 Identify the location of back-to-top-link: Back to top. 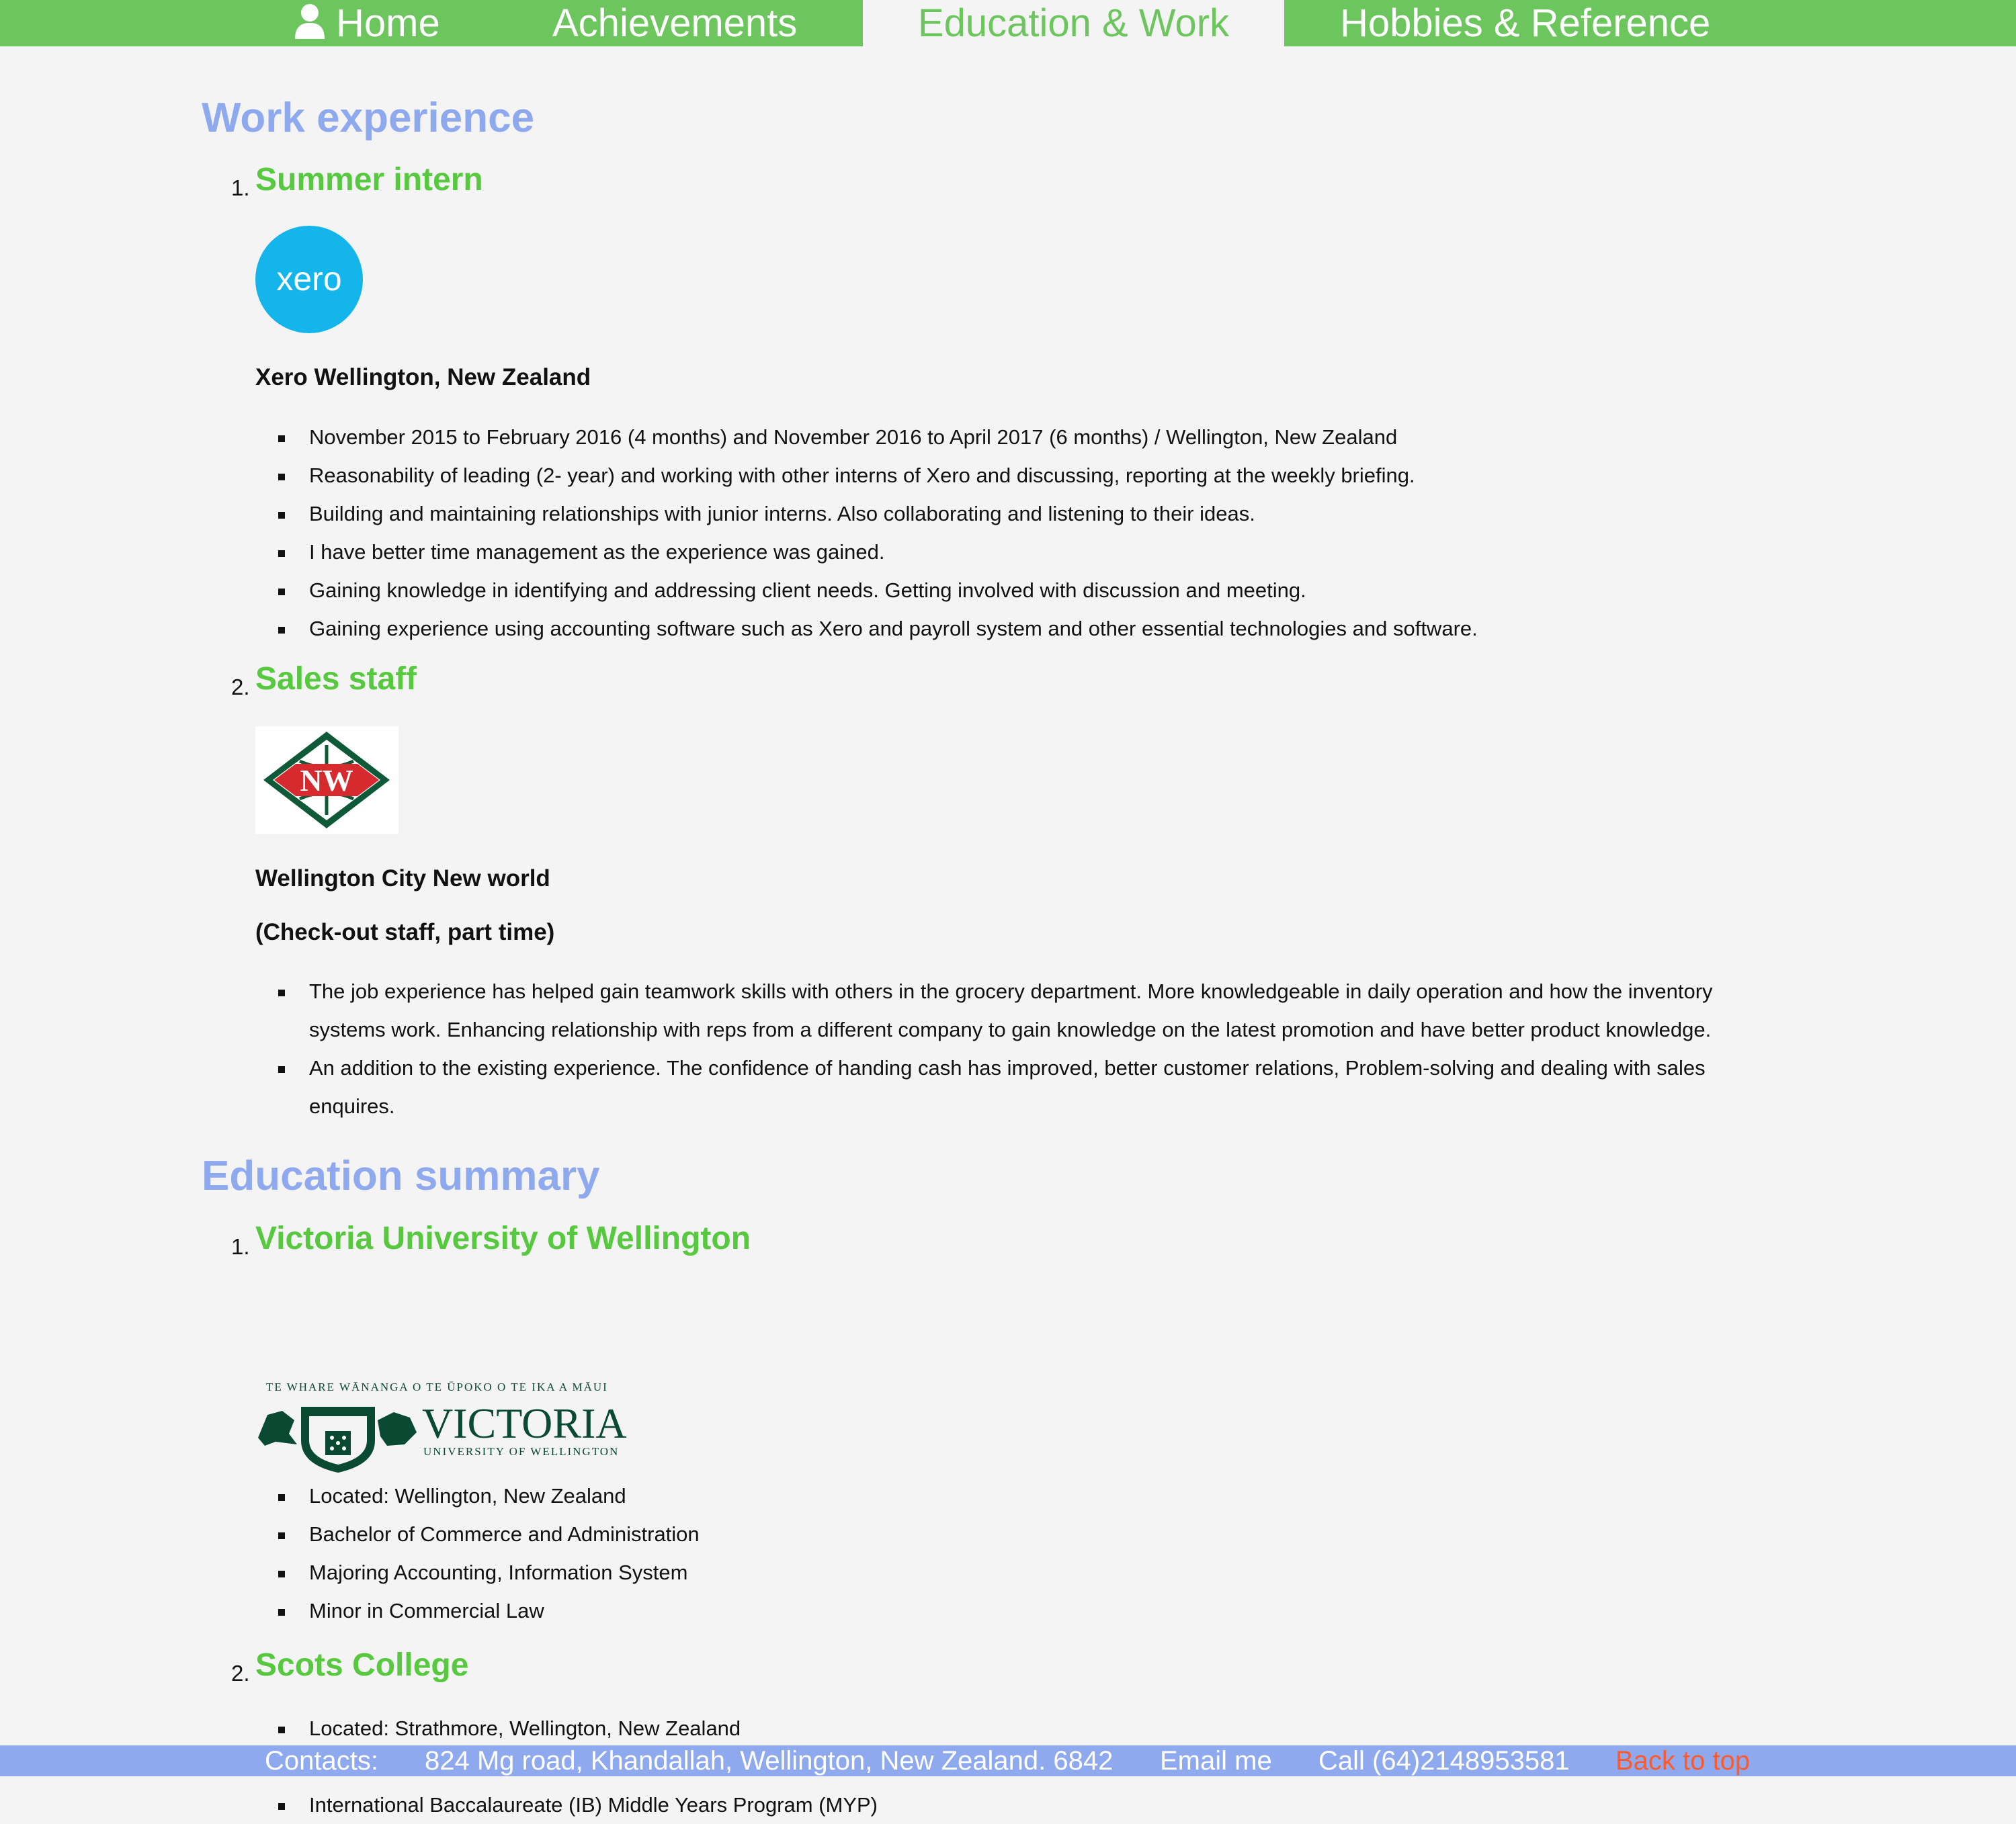
(1682, 1760).